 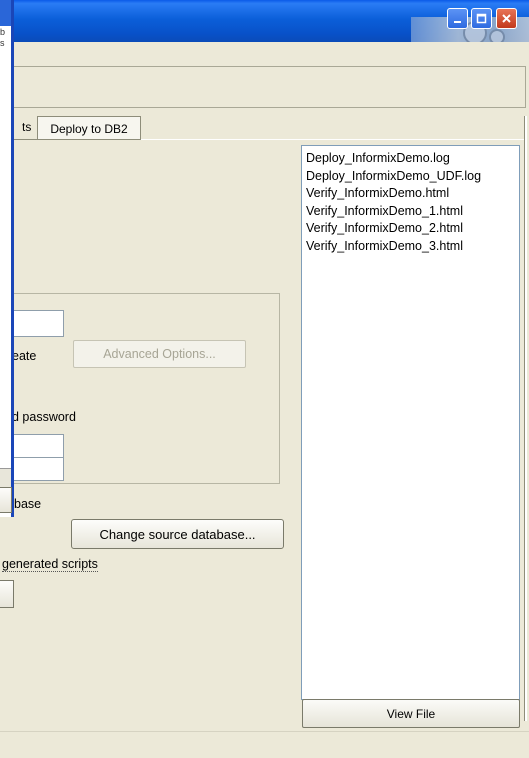 I want to click on maximize-button, so click(x=481, y=18).